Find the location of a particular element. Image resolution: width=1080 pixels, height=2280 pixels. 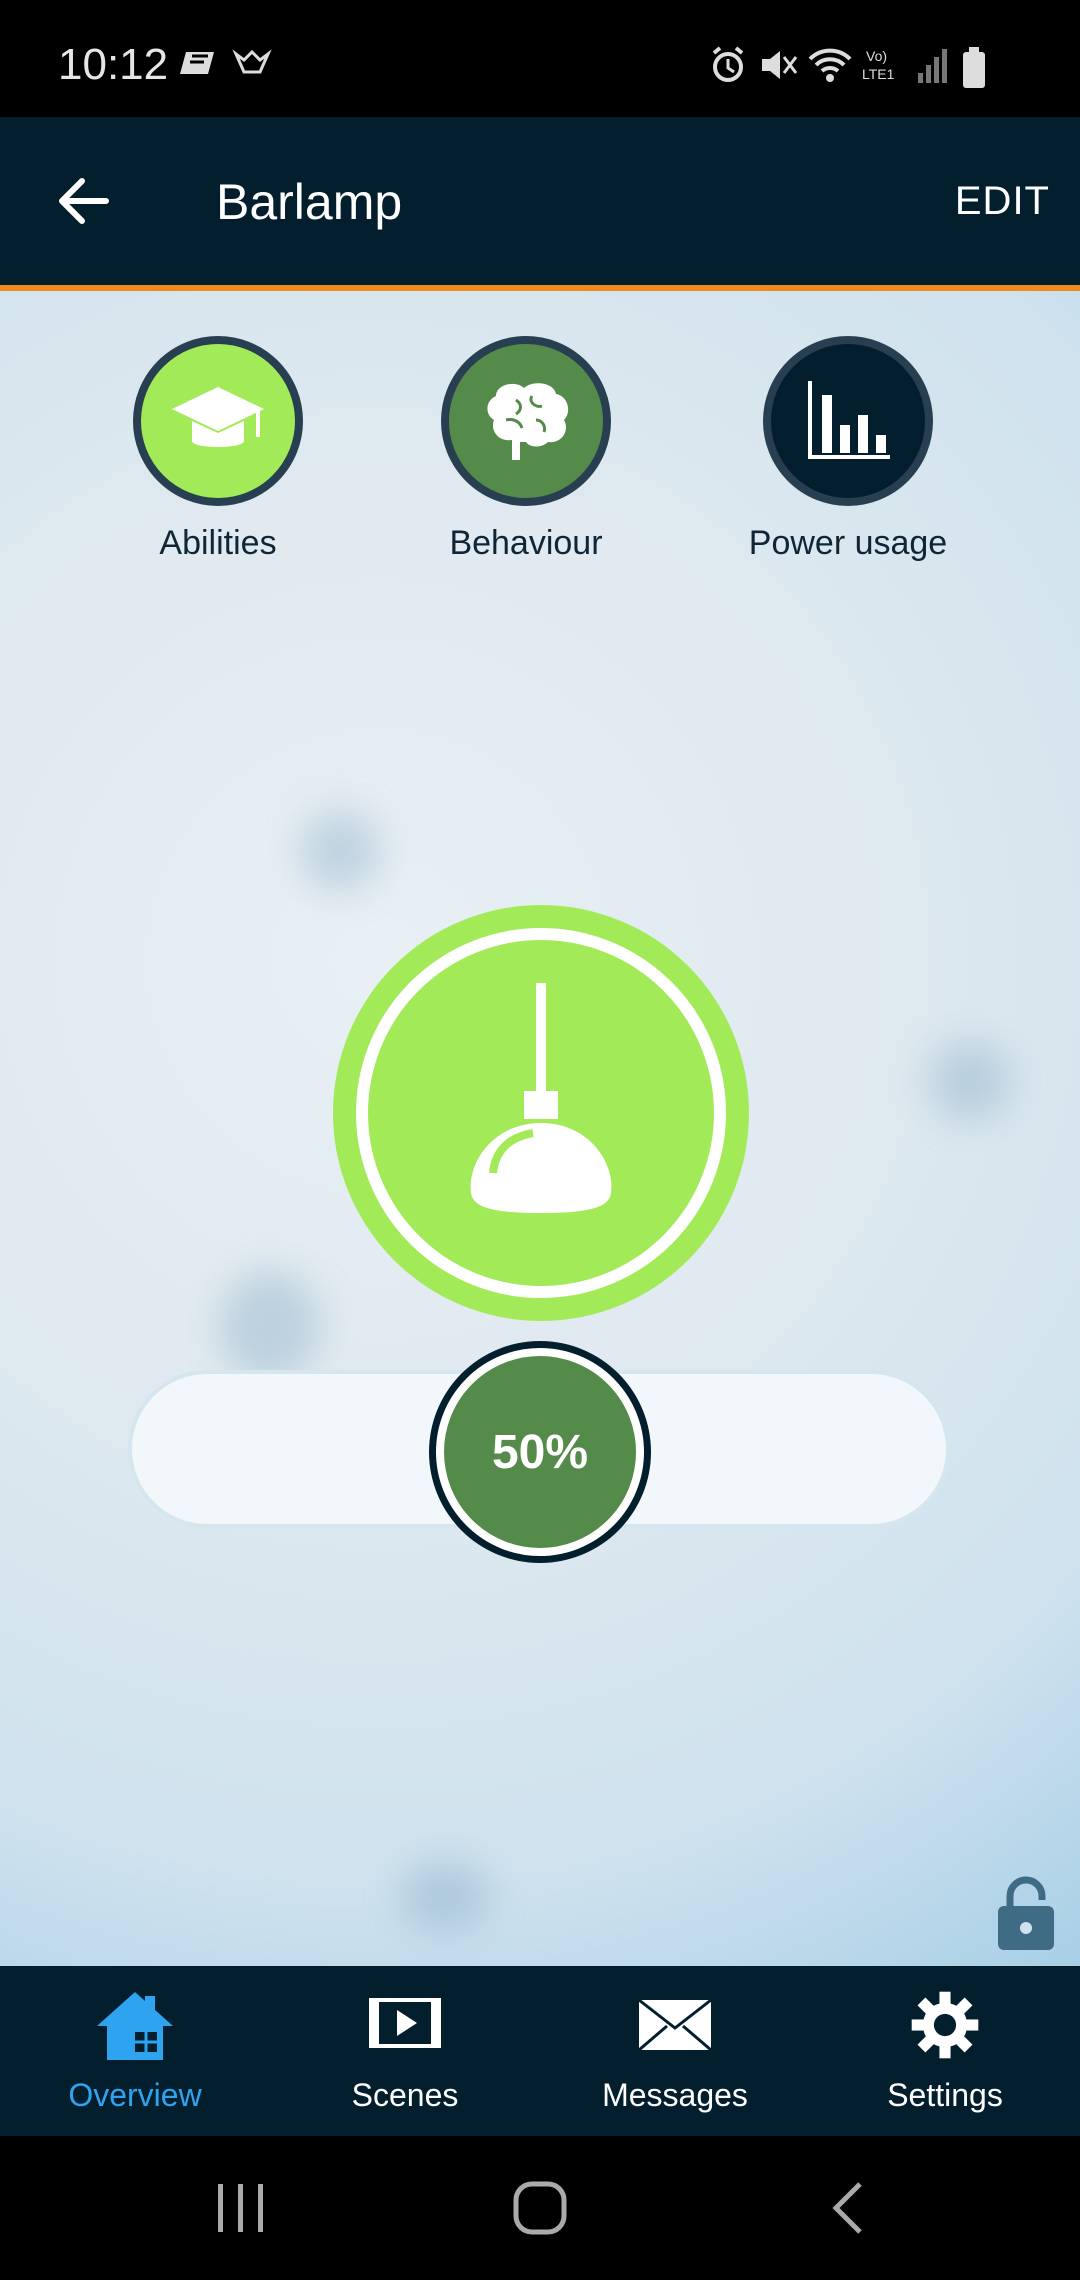

scenes-icon is located at coordinates (405, 2023).